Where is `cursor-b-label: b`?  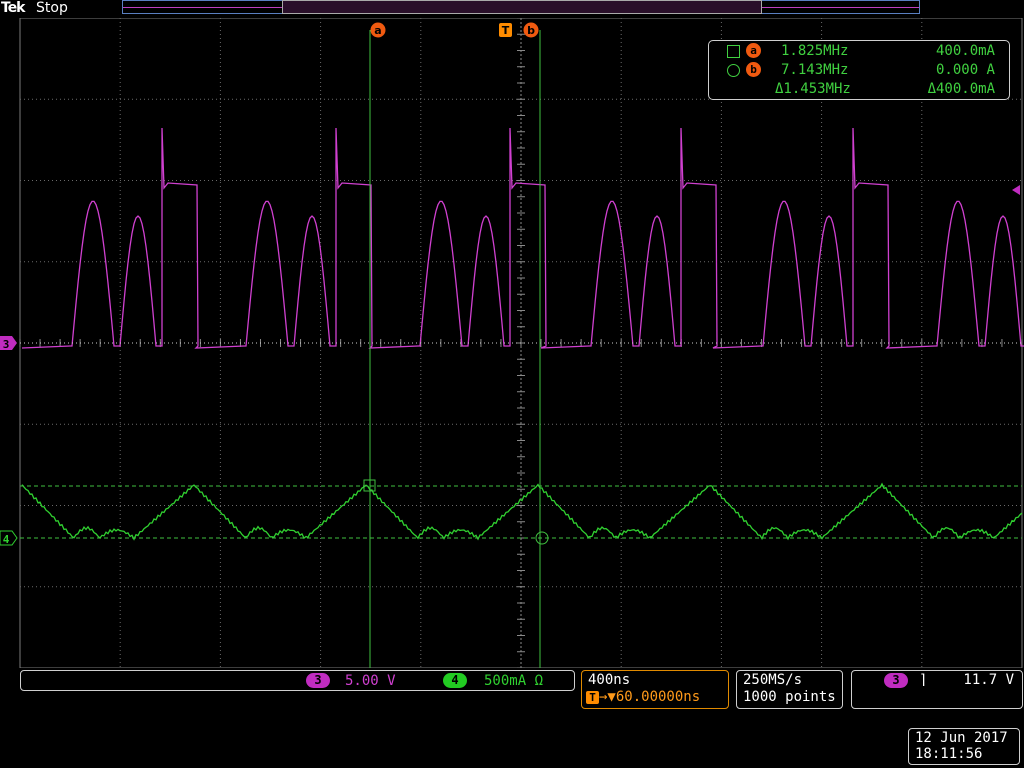 cursor-b-label: b is located at coordinates (531, 30).